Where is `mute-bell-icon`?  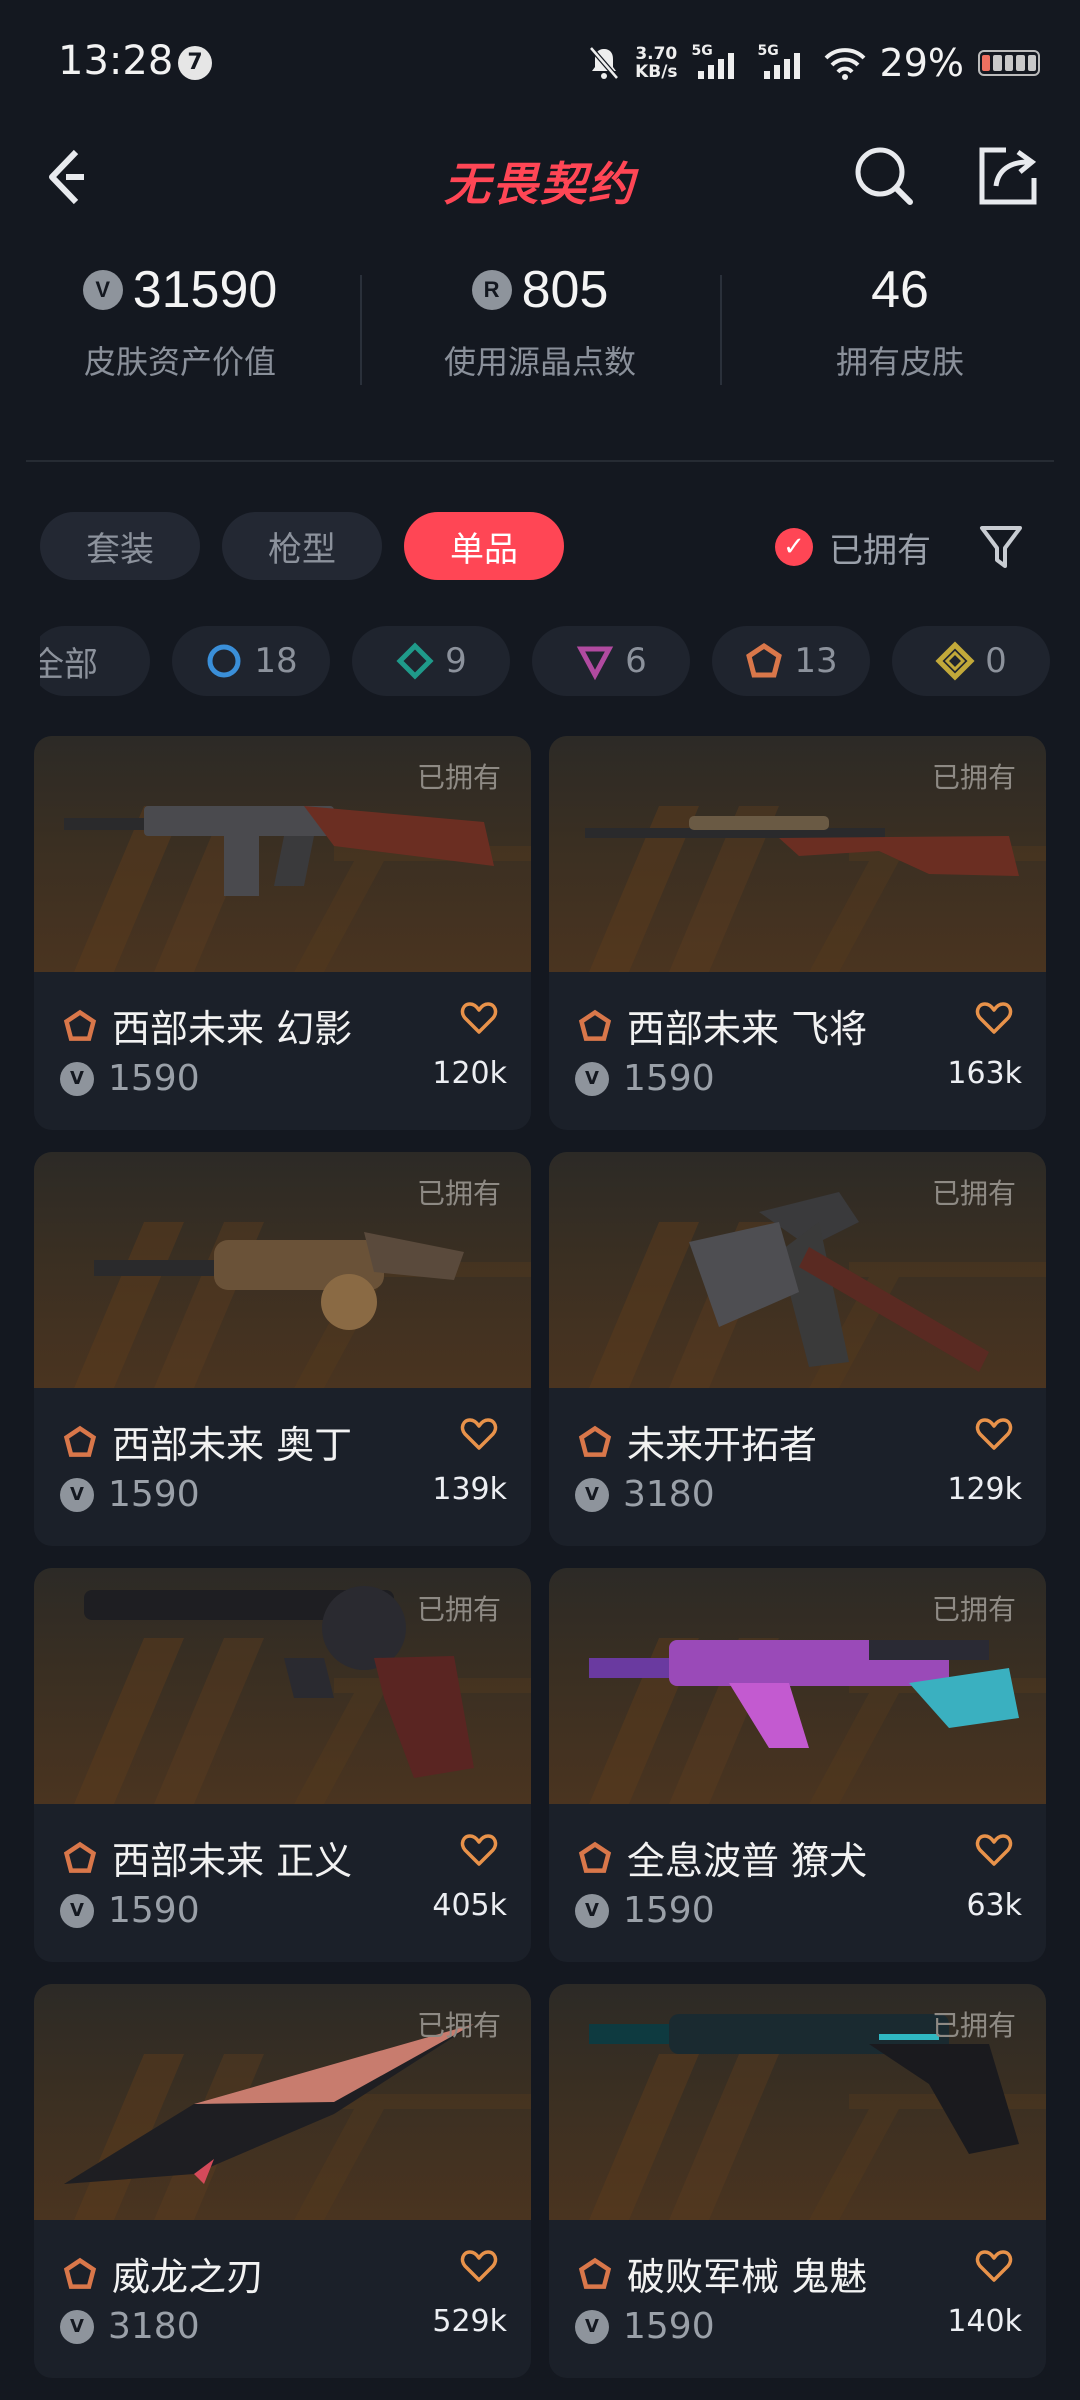
mute-bell-icon is located at coordinates (604, 63).